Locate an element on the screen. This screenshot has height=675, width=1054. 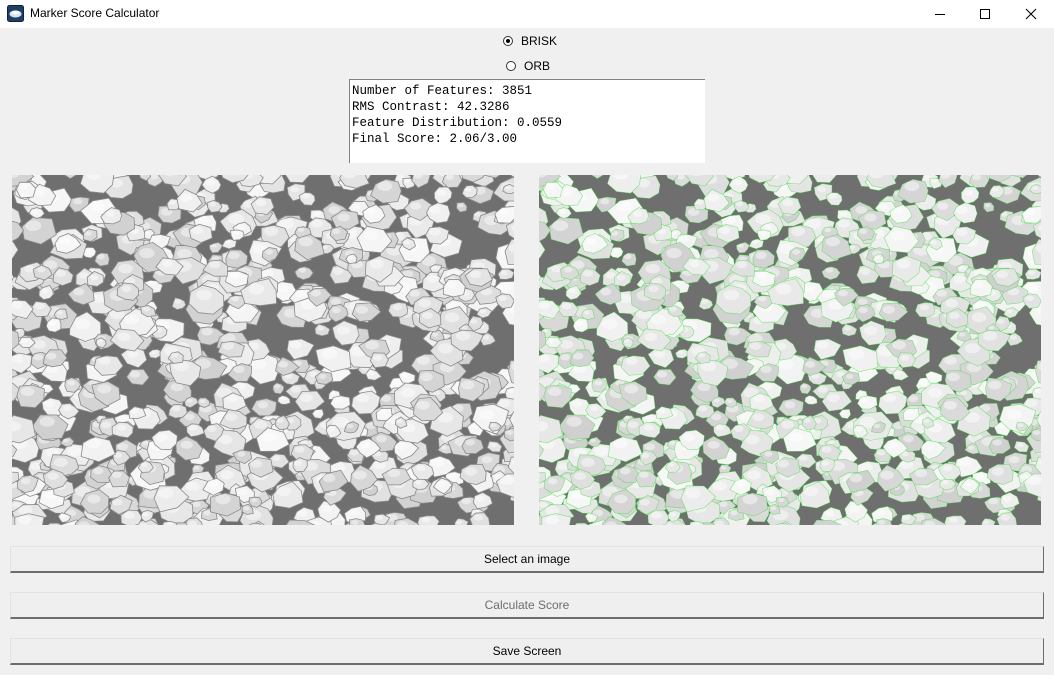
save-screen-button: Save Screen is located at coordinates (527, 651).